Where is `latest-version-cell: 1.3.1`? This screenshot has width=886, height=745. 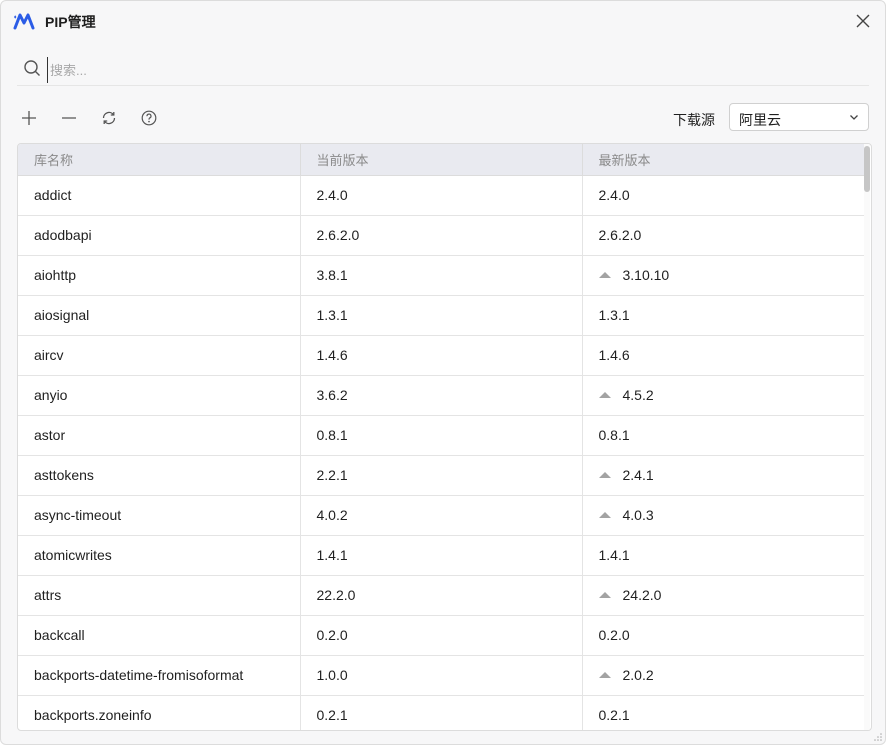 latest-version-cell: 1.3.1 is located at coordinates (723, 315).